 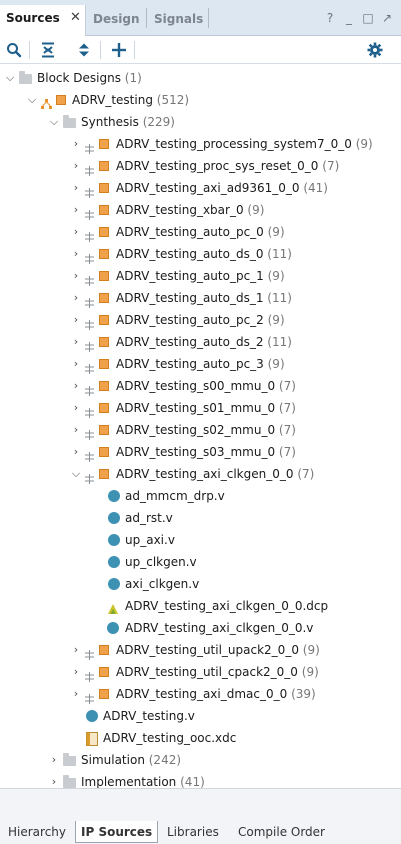 What do you see at coordinates (200, 760) in the screenshot?
I see `tree-node-simulation: › Simulation (242)` at bounding box center [200, 760].